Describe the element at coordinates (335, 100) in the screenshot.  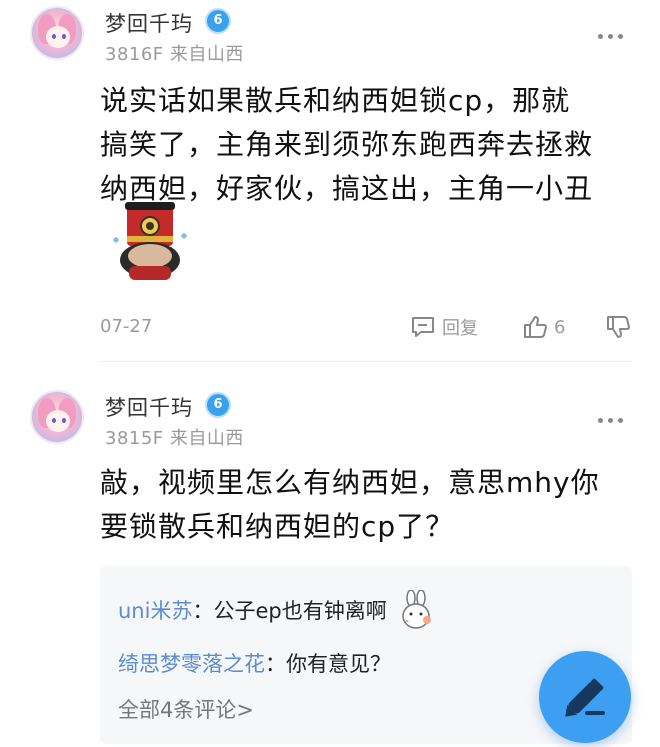
I see `content-line: 说实话如果散兵和纳西妲锁cp，那就` at that location.